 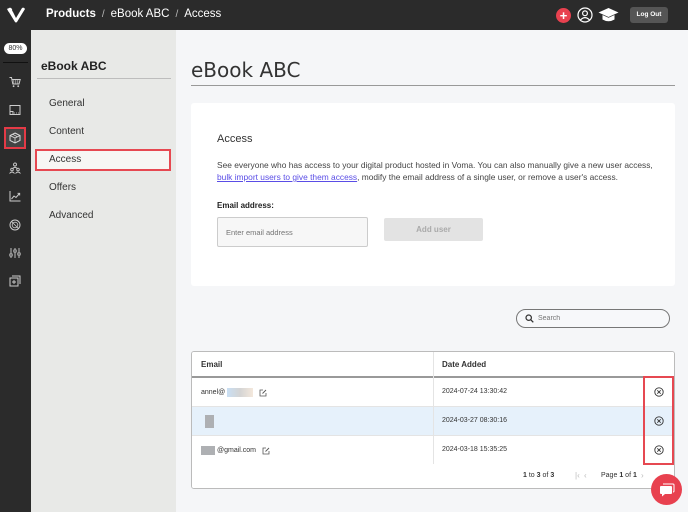 What do you see at coordinates (474, 391) in the screenshot?
I see `date-added-cell: 2024-07-24 13:30:42` at bounding box center [474, 391].